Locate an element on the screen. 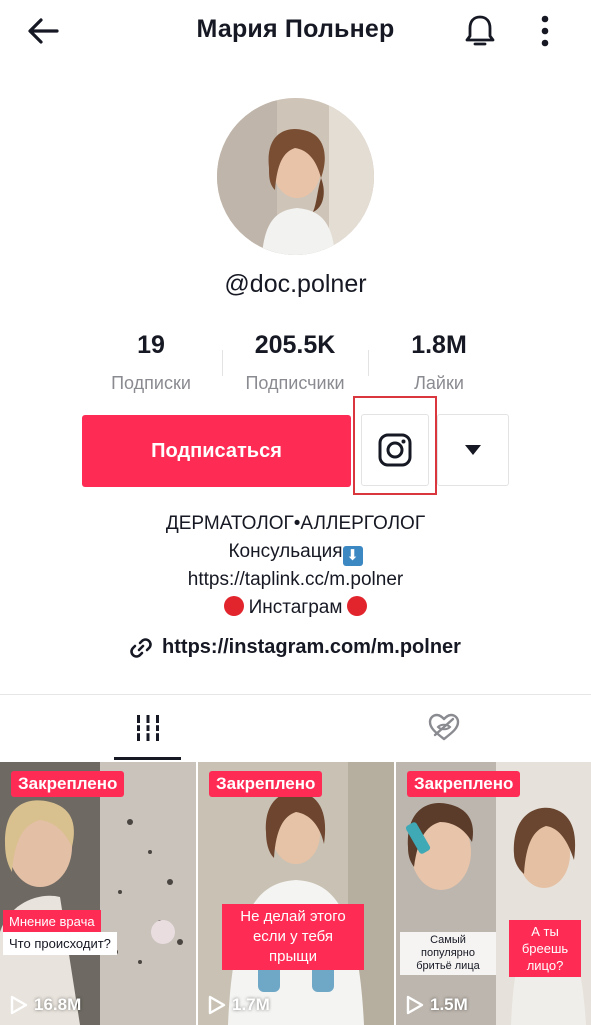 This screenshot has height=1025, width=591. top-bar: Мария Польнер is located at coordinates (295, 31).